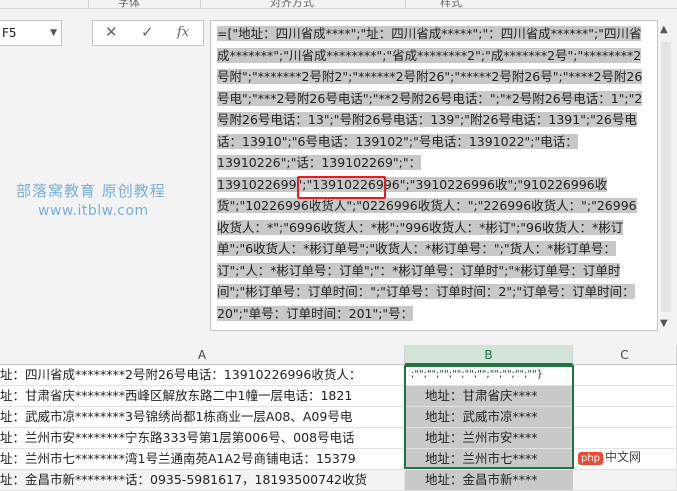 The height and width of the screenshot is (491, 677). I want to click on cell-b: 地址：甘肃省庆****, so click(489, 396).